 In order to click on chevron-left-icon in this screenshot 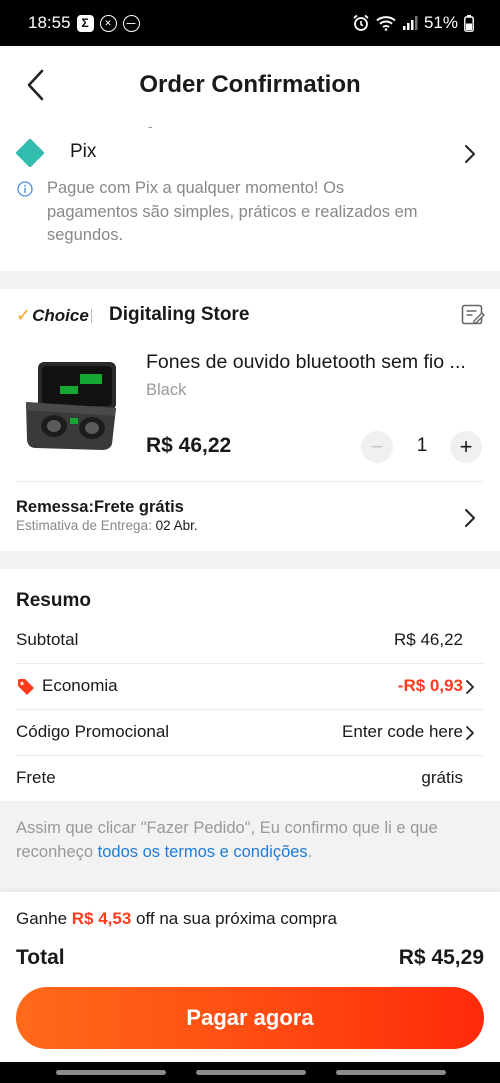, I will do `click(35, 85)`.